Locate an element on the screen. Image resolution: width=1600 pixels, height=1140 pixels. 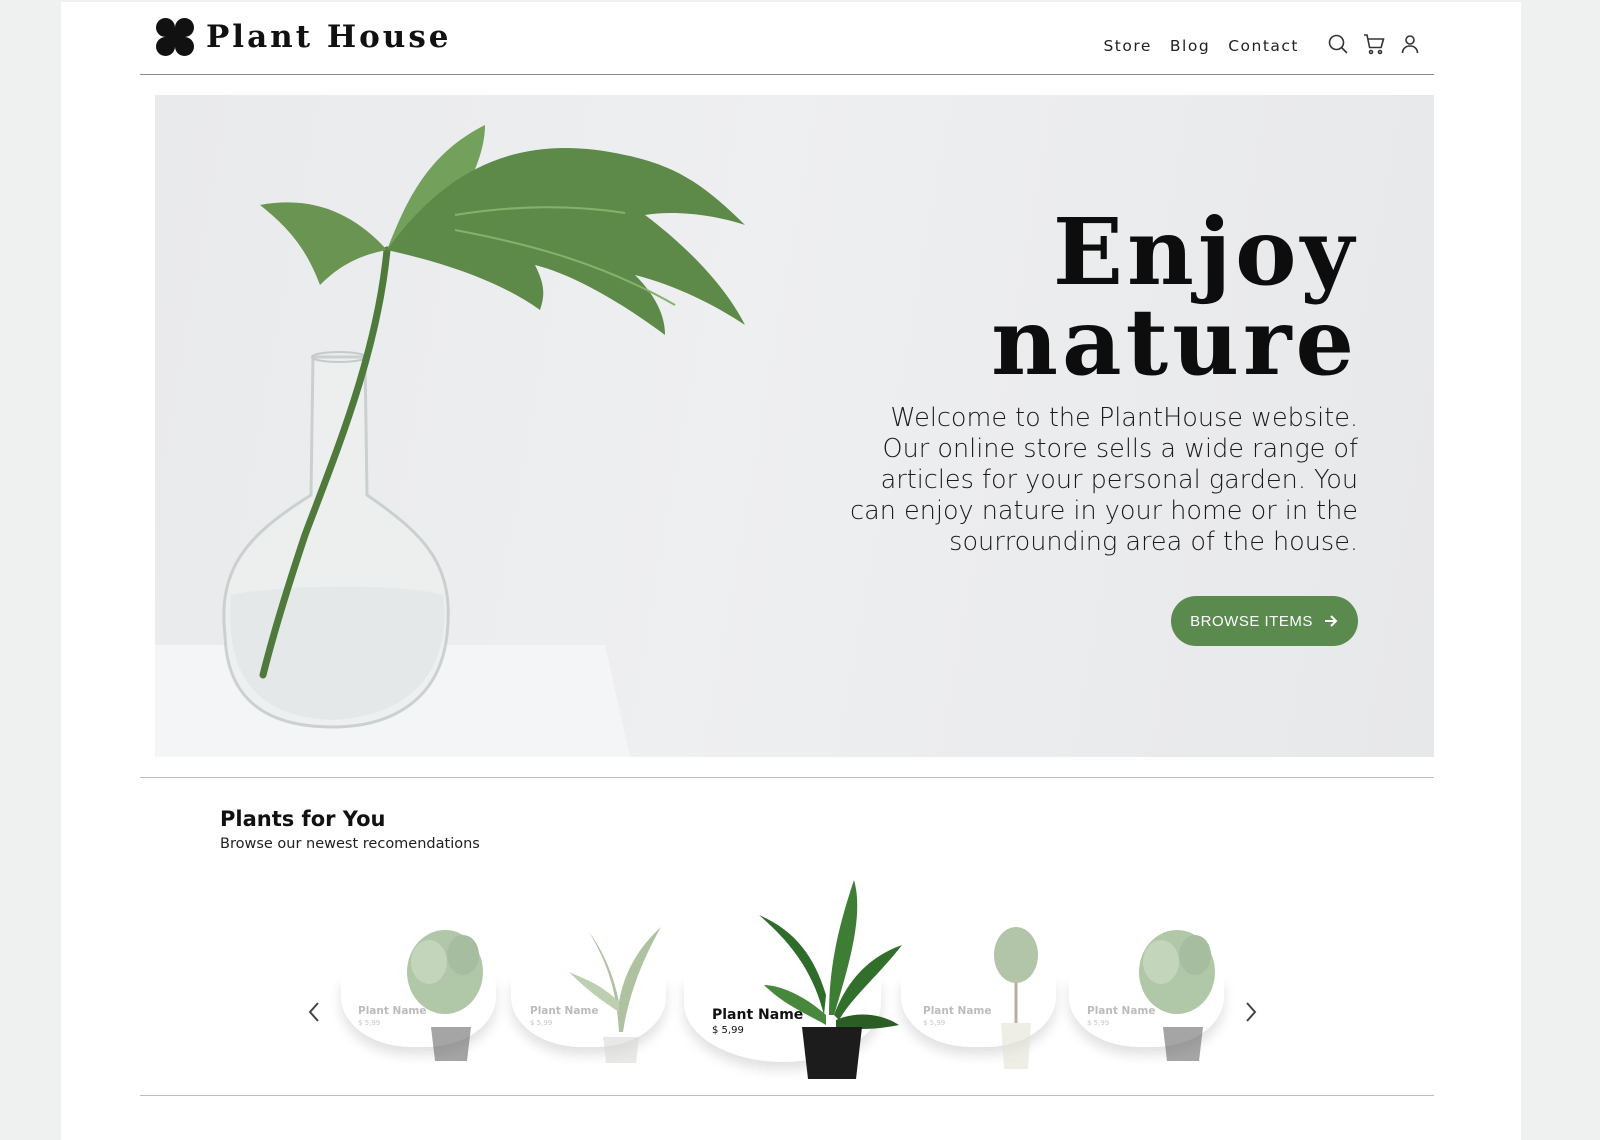
footer-divider is located at coordinates (787, 1095).